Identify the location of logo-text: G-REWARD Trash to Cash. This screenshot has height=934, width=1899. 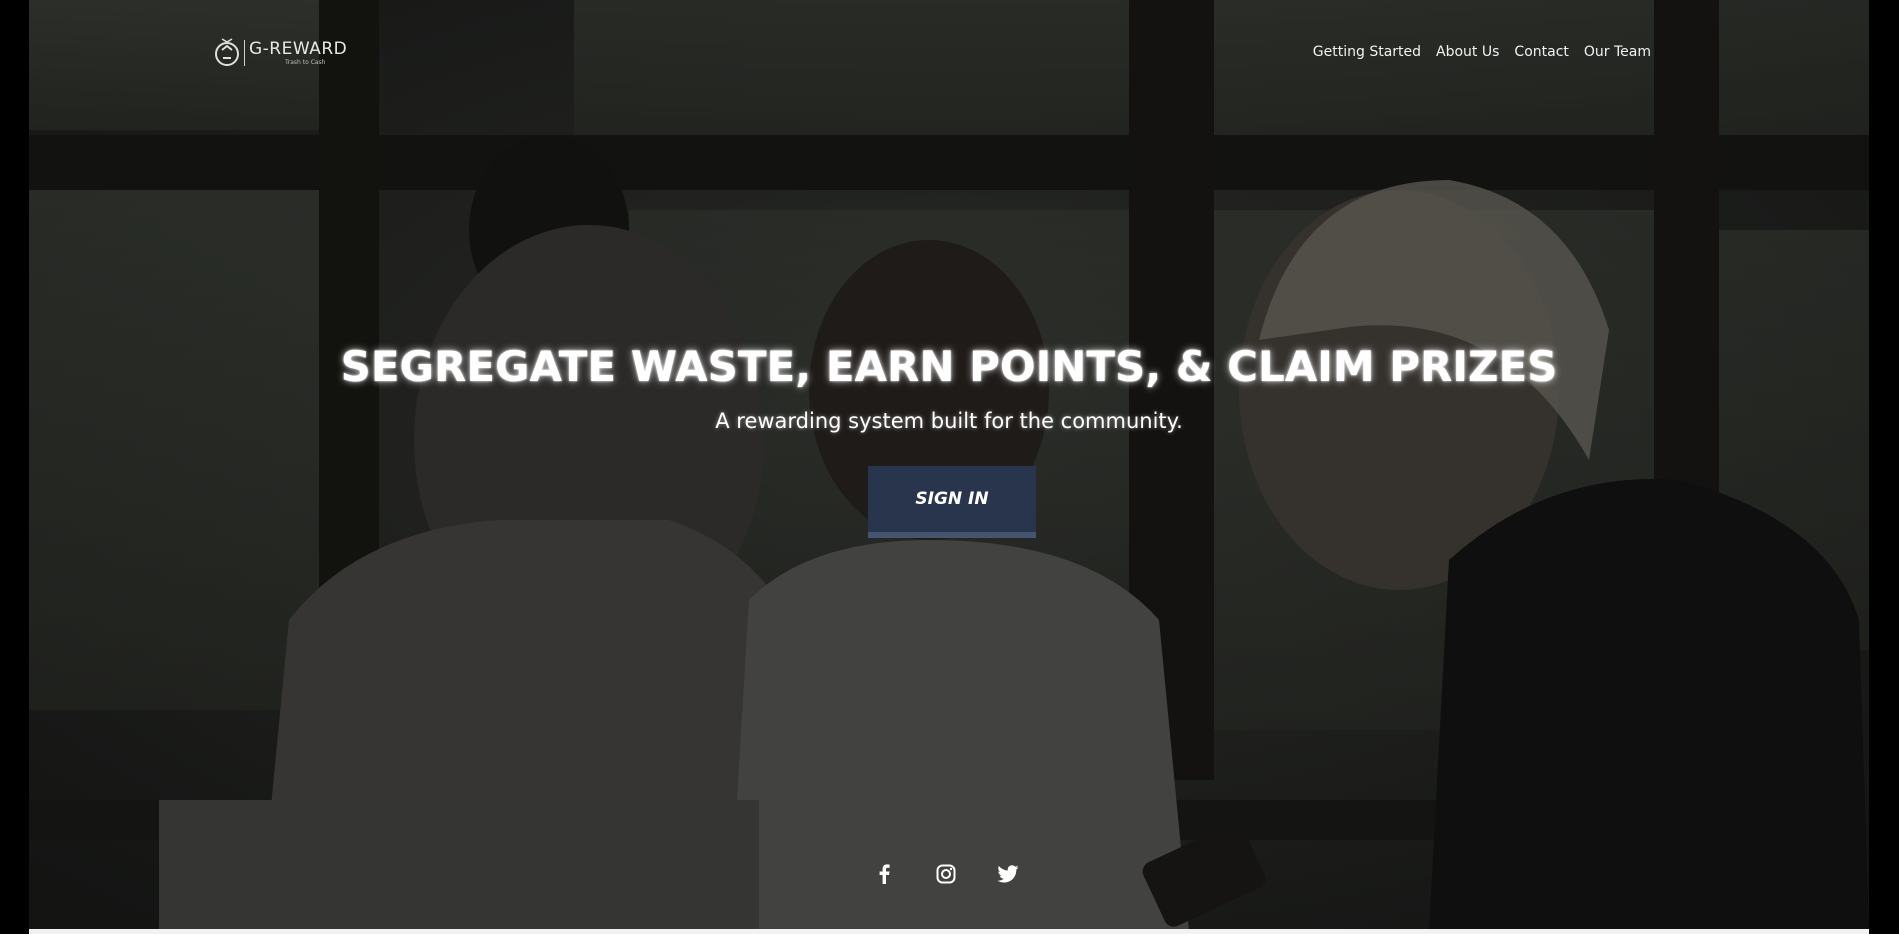
(298, 52).